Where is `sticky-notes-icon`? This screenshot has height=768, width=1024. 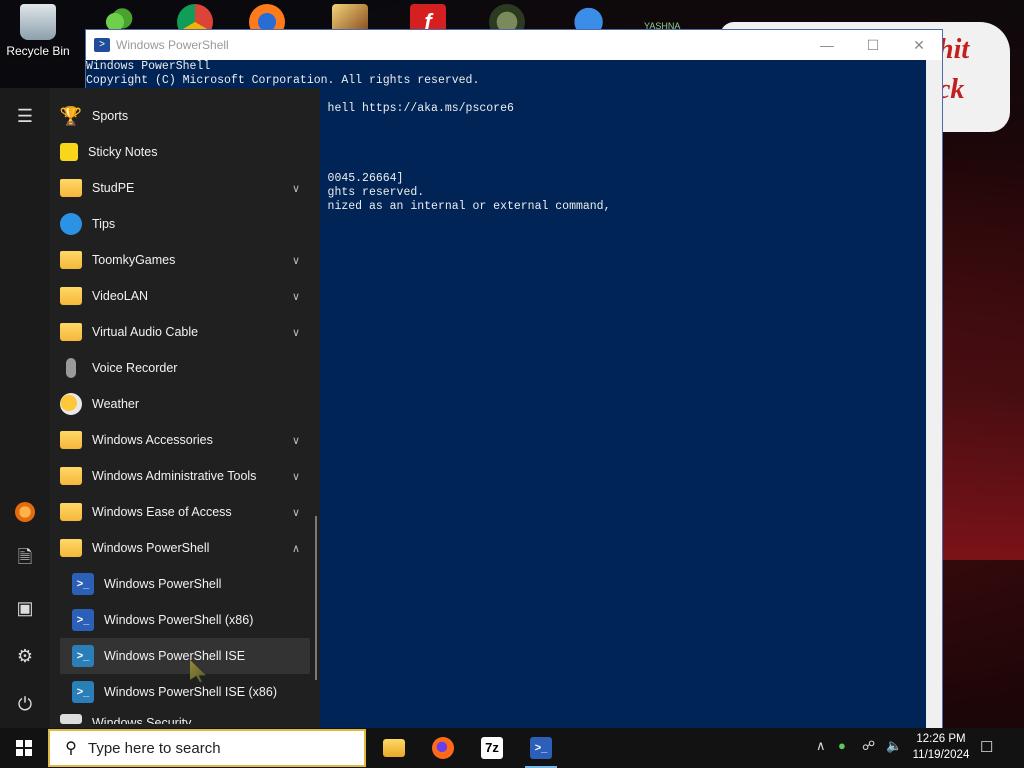 sticky-notes-icon is located at coordinates (69, 152).